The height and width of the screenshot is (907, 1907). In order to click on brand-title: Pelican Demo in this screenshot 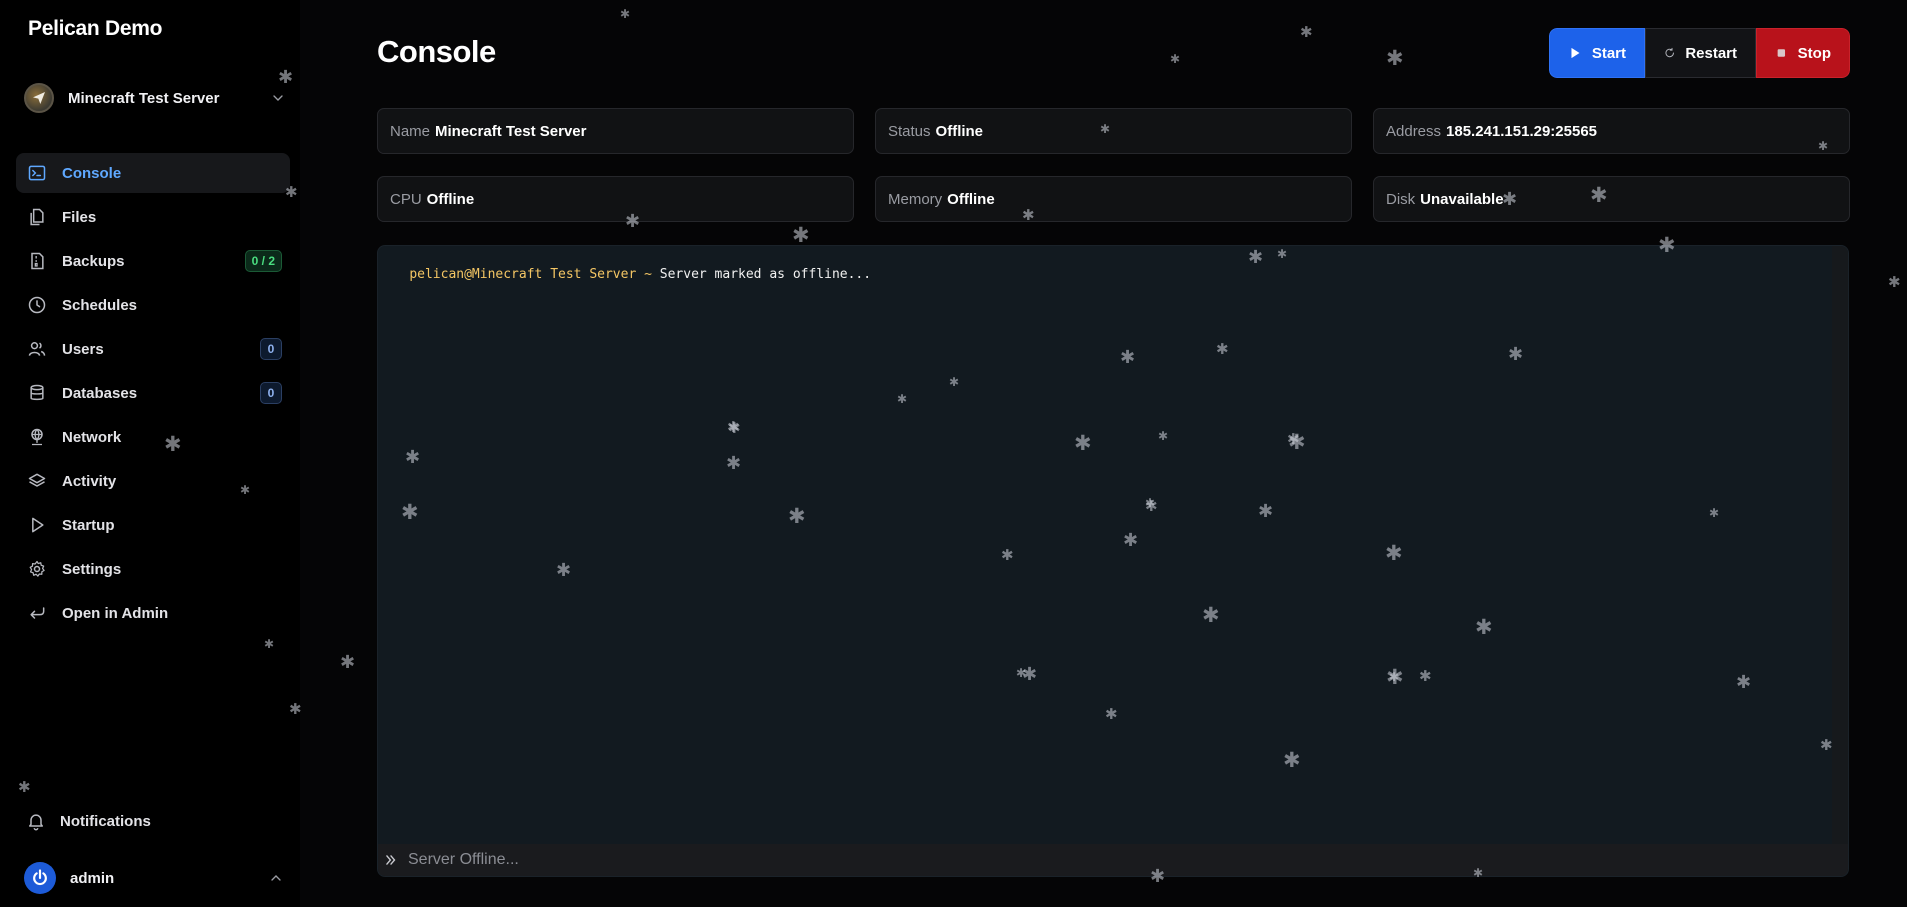, I will do `click(95, 29)`.